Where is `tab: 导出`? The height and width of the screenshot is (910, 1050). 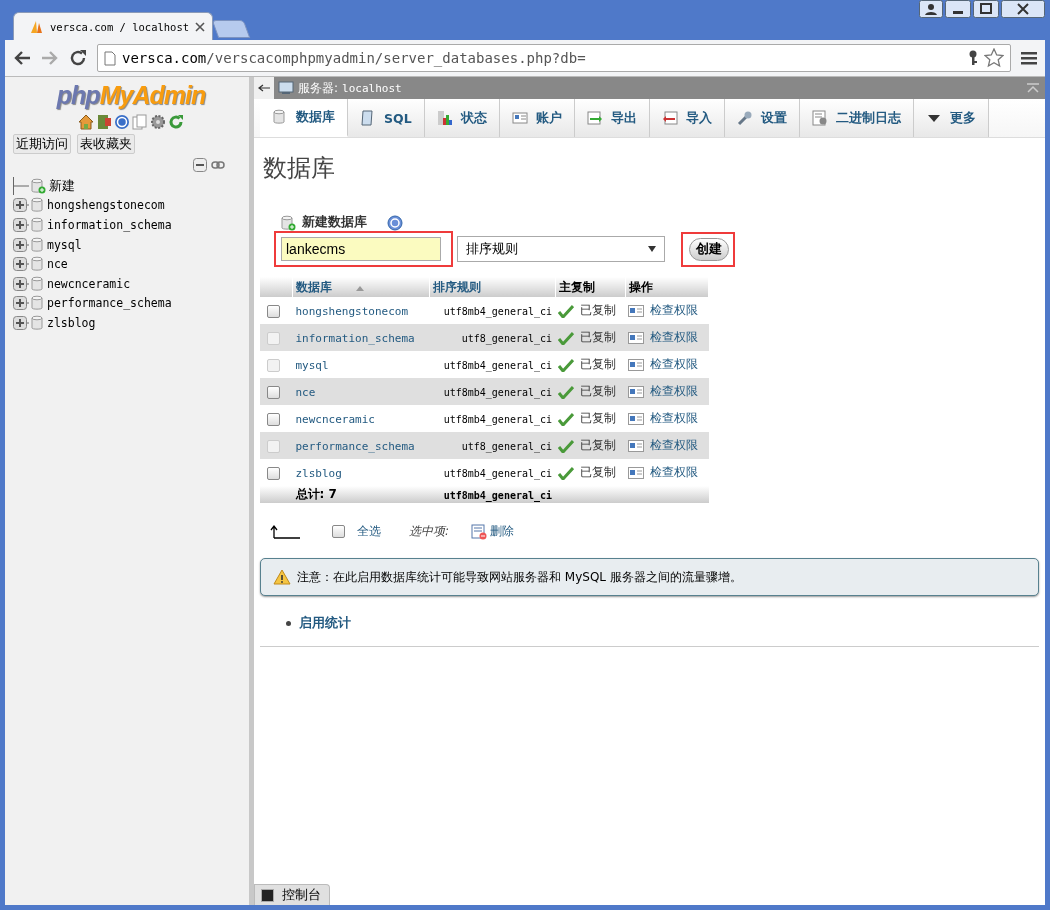
tab: 导出 is located at coordinates (612, 118).